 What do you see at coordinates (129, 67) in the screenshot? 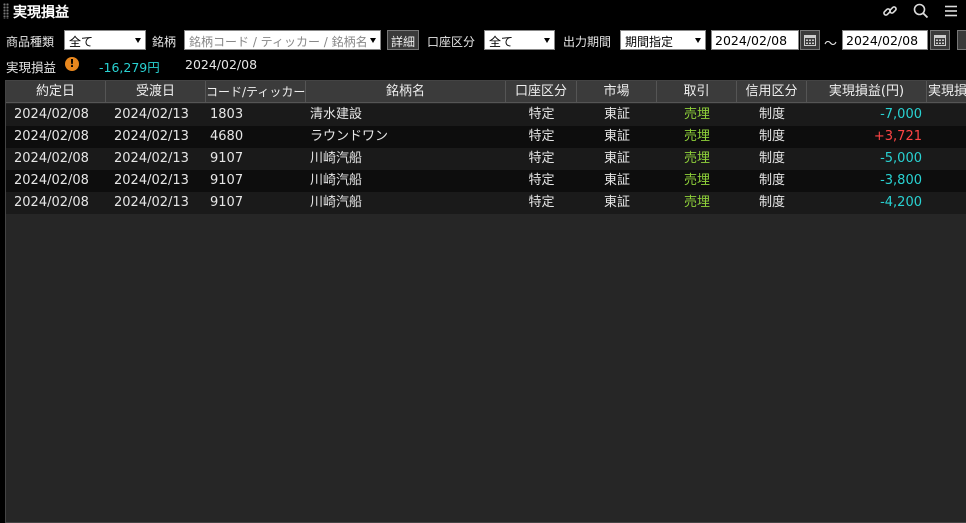
I see `summary-value: -16,279円` at bounding box center [129, 67].